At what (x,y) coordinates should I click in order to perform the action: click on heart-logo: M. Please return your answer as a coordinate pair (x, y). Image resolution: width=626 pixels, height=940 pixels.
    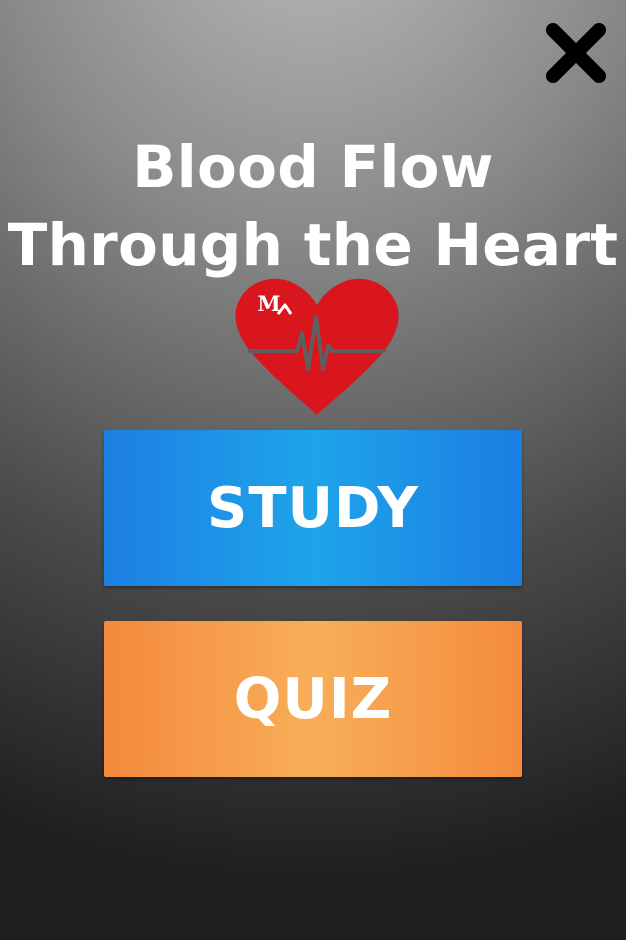
    Looking at the image, I should click on (317, 347).